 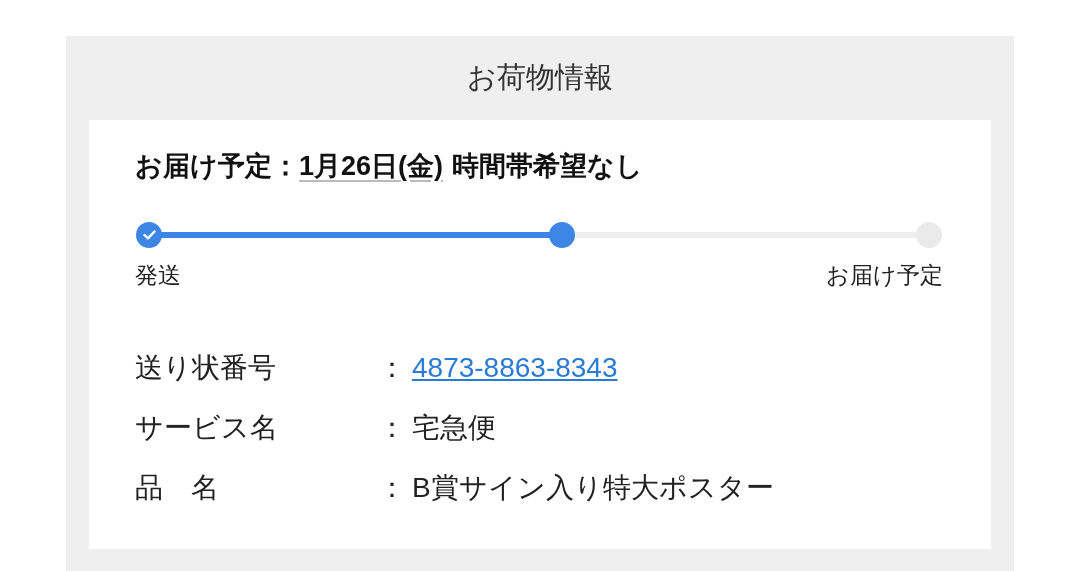 What do you see at coordinates (206, 368) in the screenshot?
I see `detail-label: 送り状番号` at bounding box center [206, 368].